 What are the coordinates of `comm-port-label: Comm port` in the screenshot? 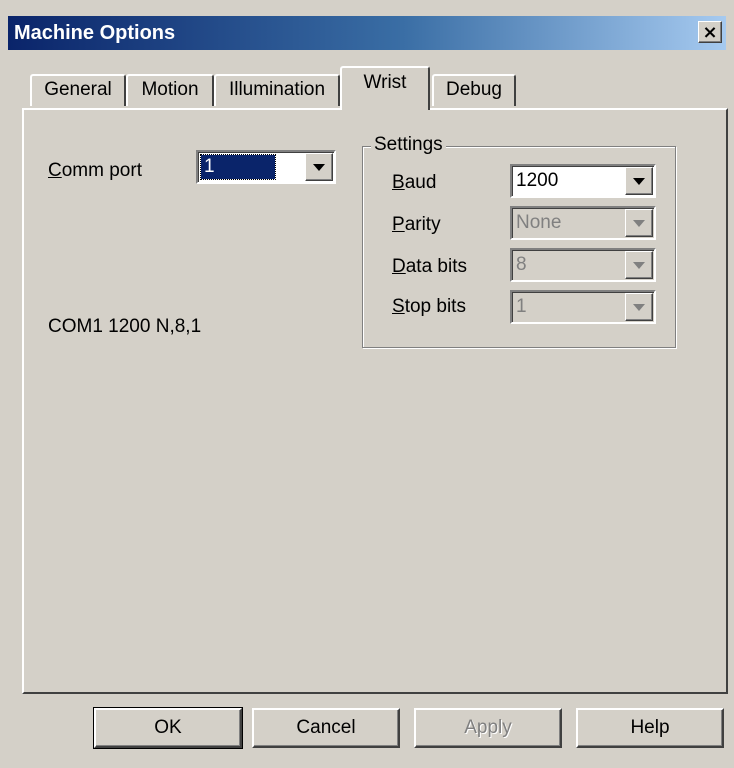 It's located at (95, 171).